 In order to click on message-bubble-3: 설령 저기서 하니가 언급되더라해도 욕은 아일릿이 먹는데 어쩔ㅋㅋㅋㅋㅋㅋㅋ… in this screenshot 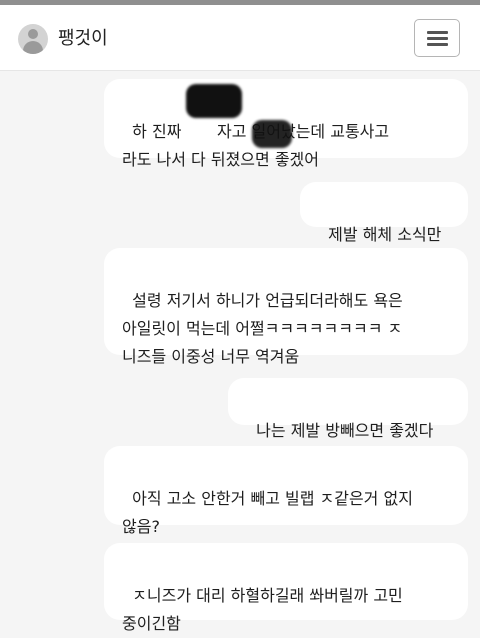, I will do `click(286, 307)`.